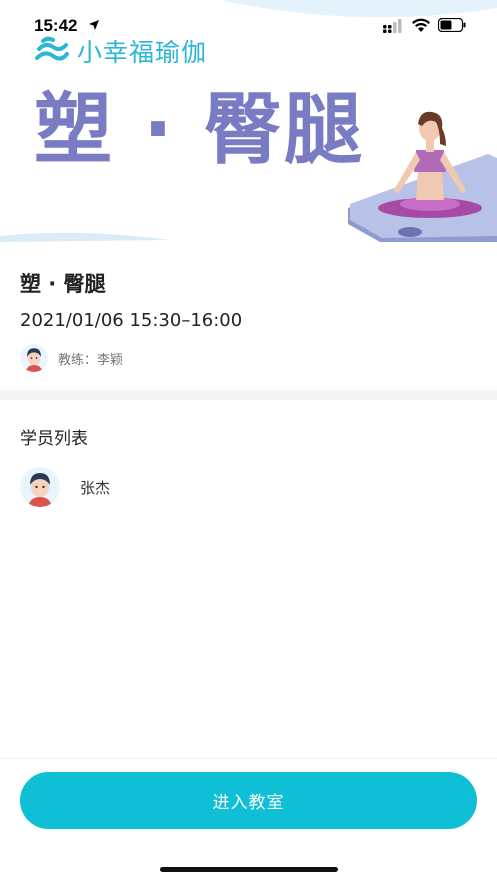 Image resolution: width=497 pixels, height=883 pixels. I want to click on coach-row: 教练：李颖, so click(71, 358).